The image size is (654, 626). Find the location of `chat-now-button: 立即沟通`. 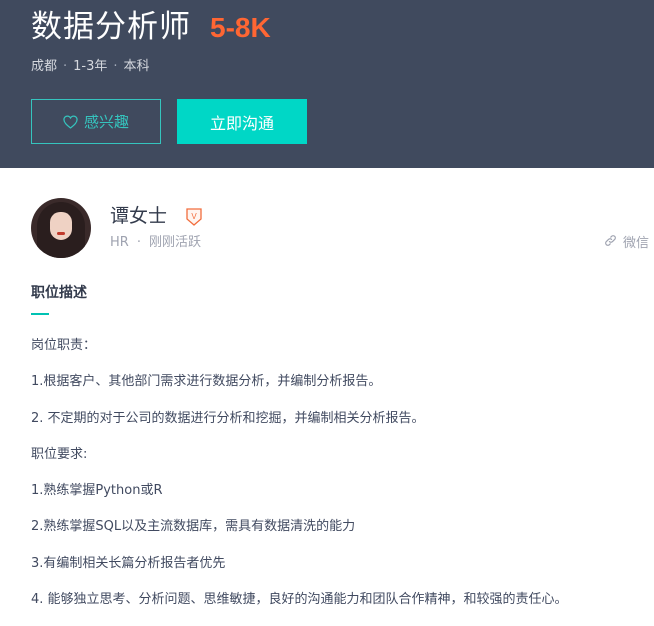

chat-now-button: 立即沟通 is located at coordinates (242, 121).